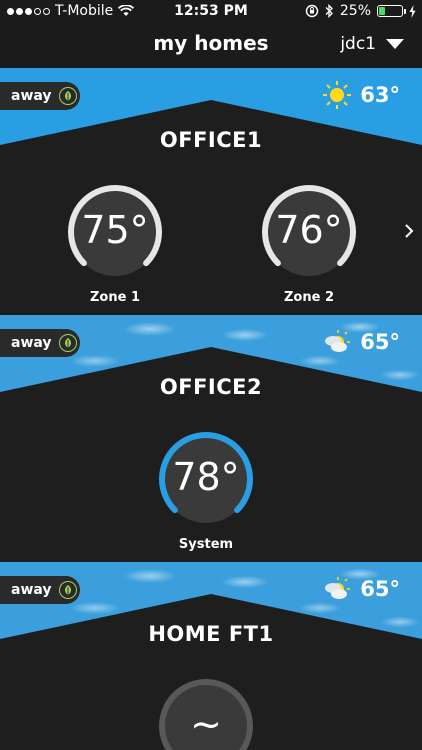  What do you see at coordinates (211, 634) in the screenshot?
I see `home-name: HOME FT1` at bounding box center [211, 634].